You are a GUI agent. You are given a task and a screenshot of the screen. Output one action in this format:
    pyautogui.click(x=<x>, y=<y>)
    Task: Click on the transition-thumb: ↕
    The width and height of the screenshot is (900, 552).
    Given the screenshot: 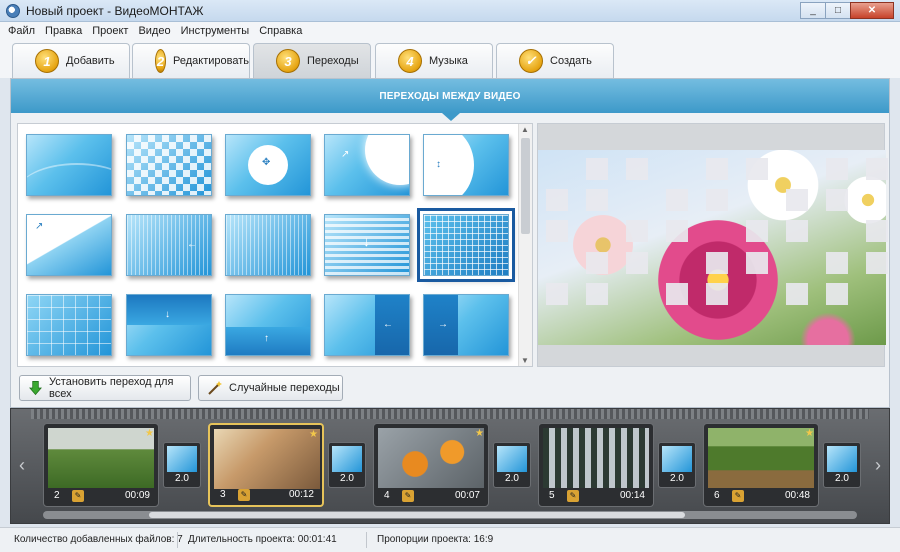 What is the action you would take?
    pyautogui.click(x=466, y=165)
    